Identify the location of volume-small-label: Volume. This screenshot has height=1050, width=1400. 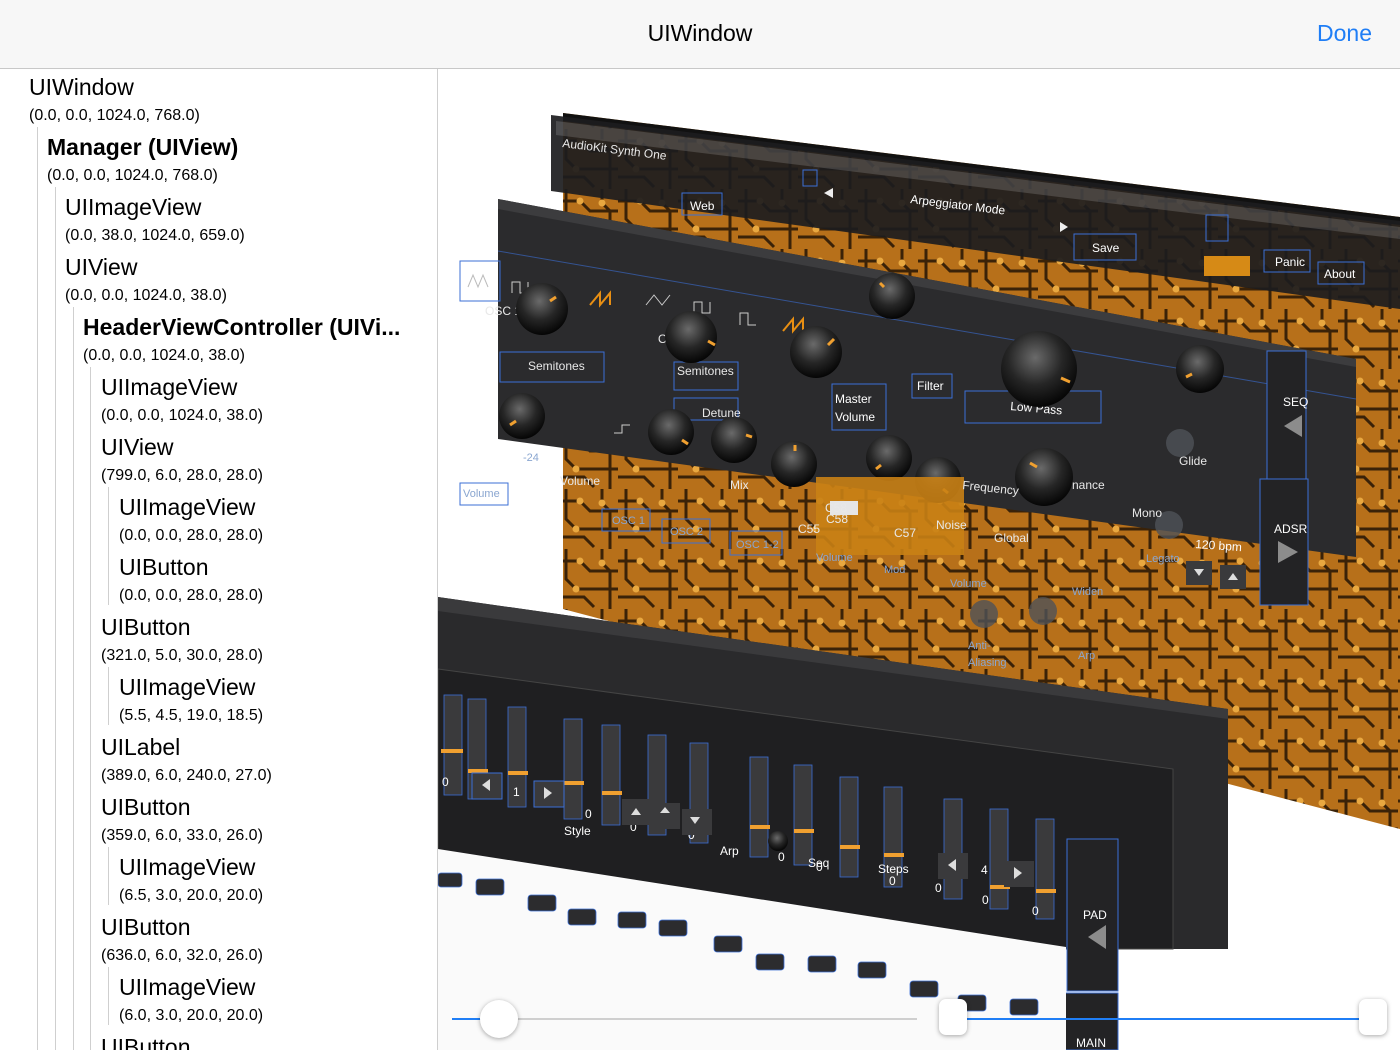
(481, 494).